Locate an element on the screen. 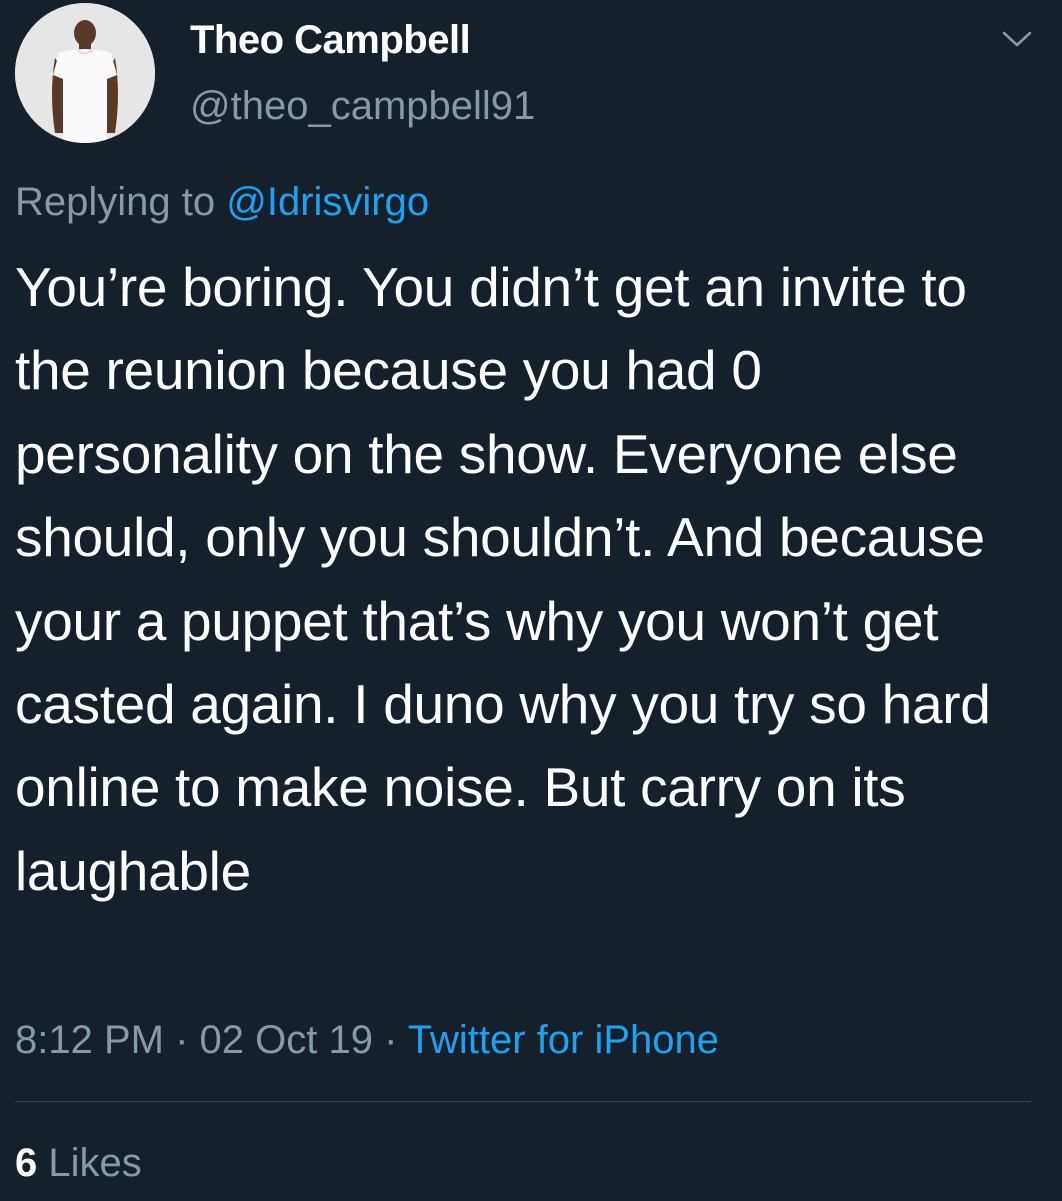 Image resolution: width=1062 pixels, height=1201 pixels. likes-stat: 6 Likes is located at coordinates (78, 1163).